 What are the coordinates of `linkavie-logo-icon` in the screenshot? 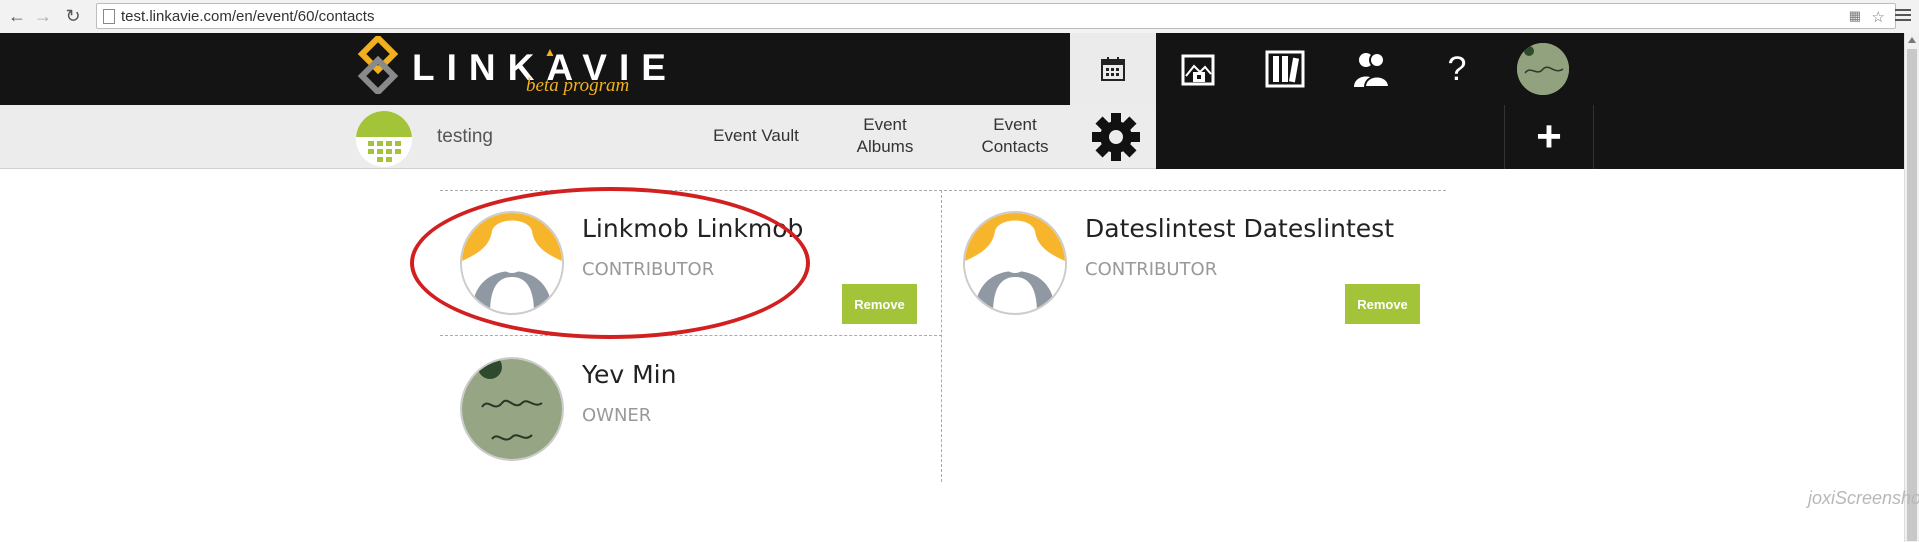 It's located at (378, 65).